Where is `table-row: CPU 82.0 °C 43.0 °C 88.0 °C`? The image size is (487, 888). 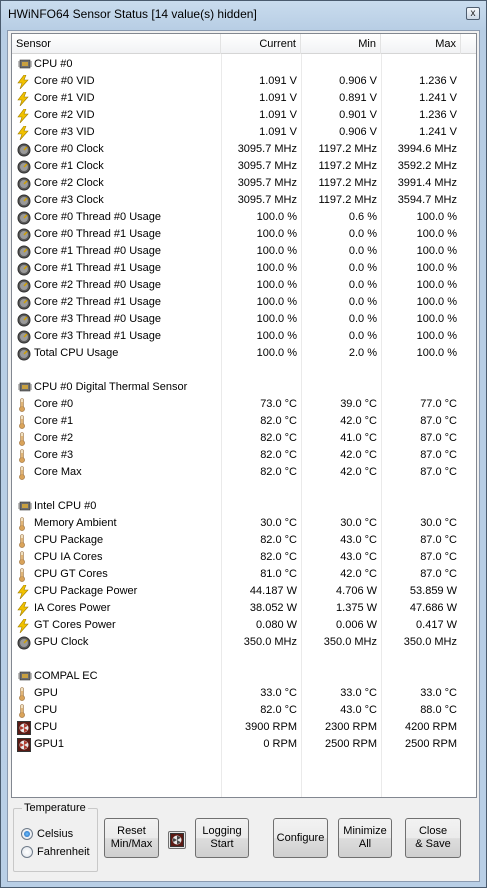 table-row: CPU 82.0 °C 43.0 °C 88.0 °C is located at coordinates (244, 710).